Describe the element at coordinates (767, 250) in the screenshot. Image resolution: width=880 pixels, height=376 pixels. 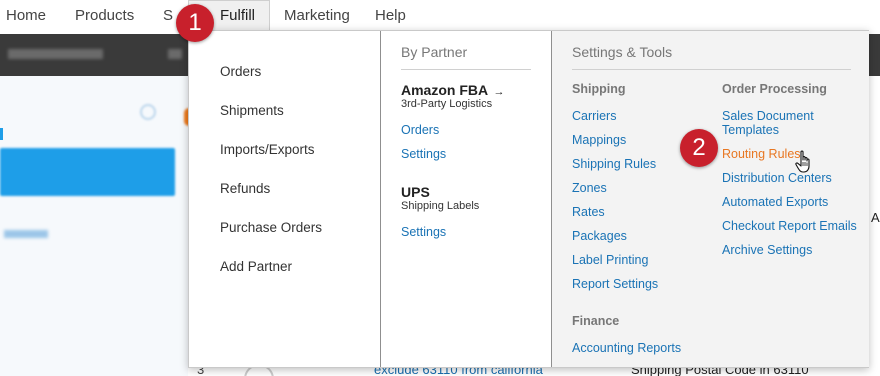
I see `order-link-archive-settings: Archive Settings` at that location.